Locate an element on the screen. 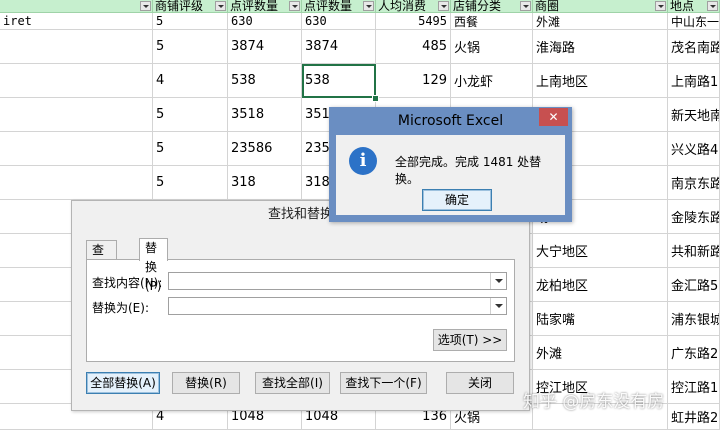 This screenshot has height=430, width=720. find-next-button: 查找下一个(F) is located at coordinates (383, 383).